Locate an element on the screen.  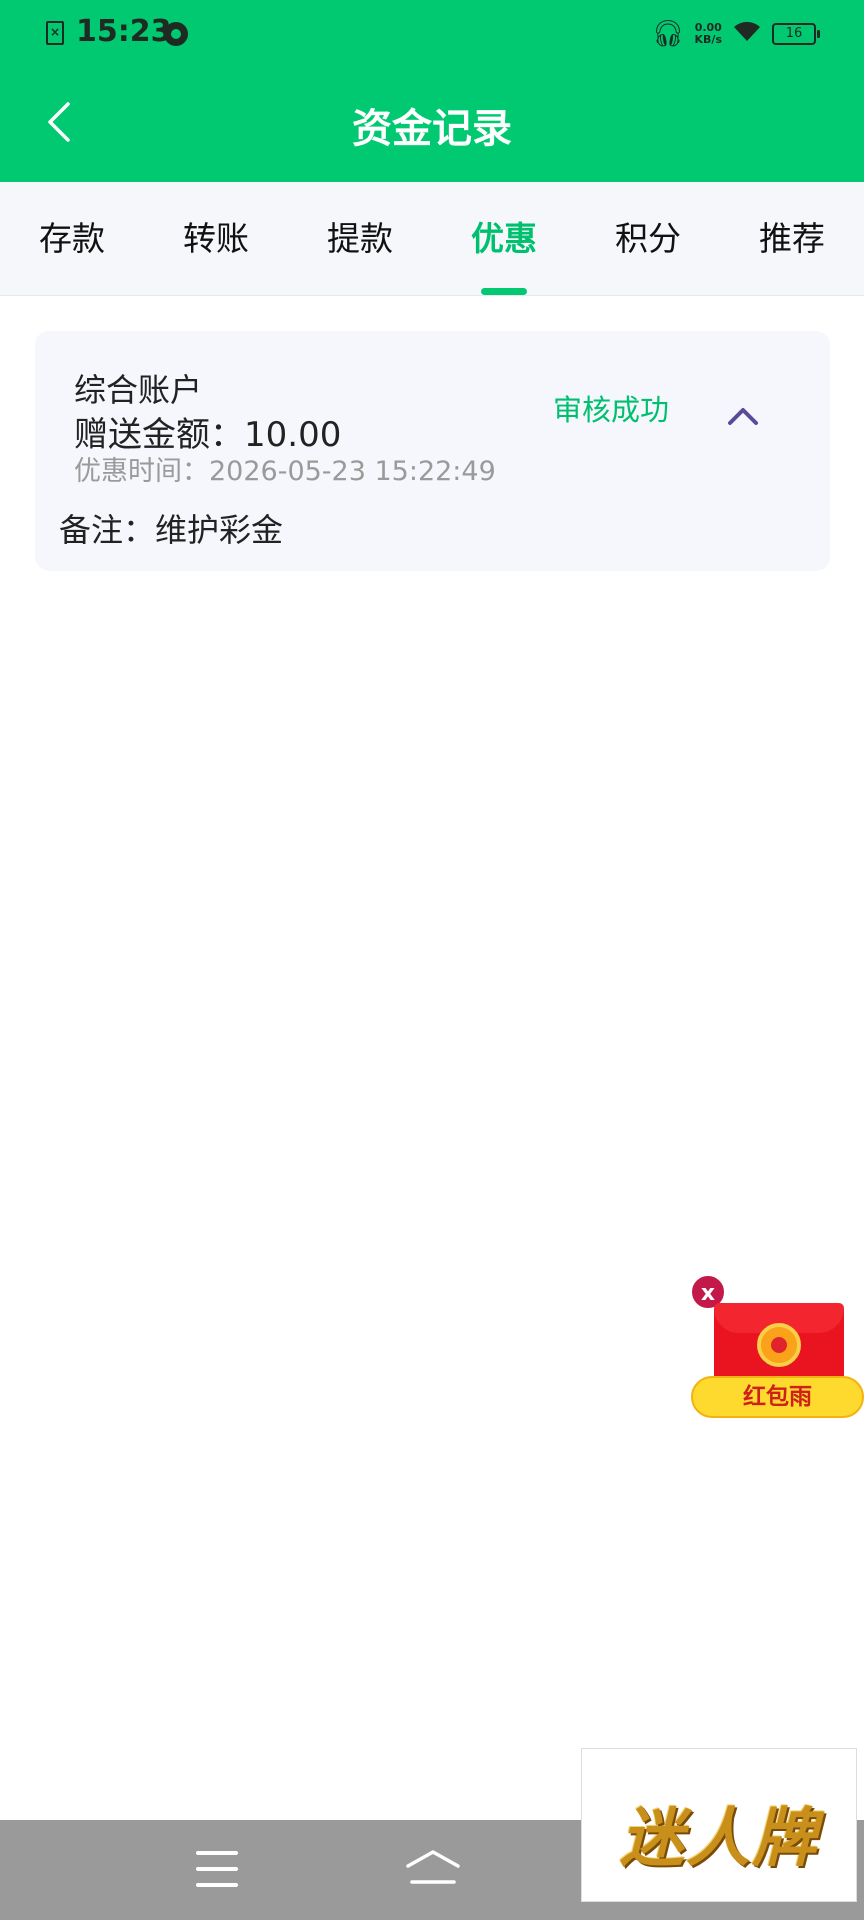
network-speed: 0.00 KB/s is located at coordinates (708, 34).